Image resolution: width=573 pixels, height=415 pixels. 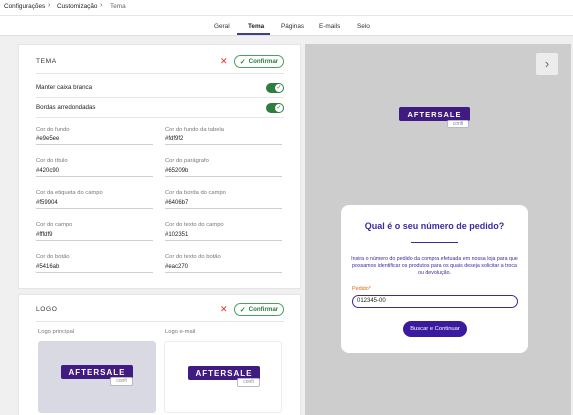 I want to click on email-logo-label: Logo e-mail, so click(x=180, y=332).